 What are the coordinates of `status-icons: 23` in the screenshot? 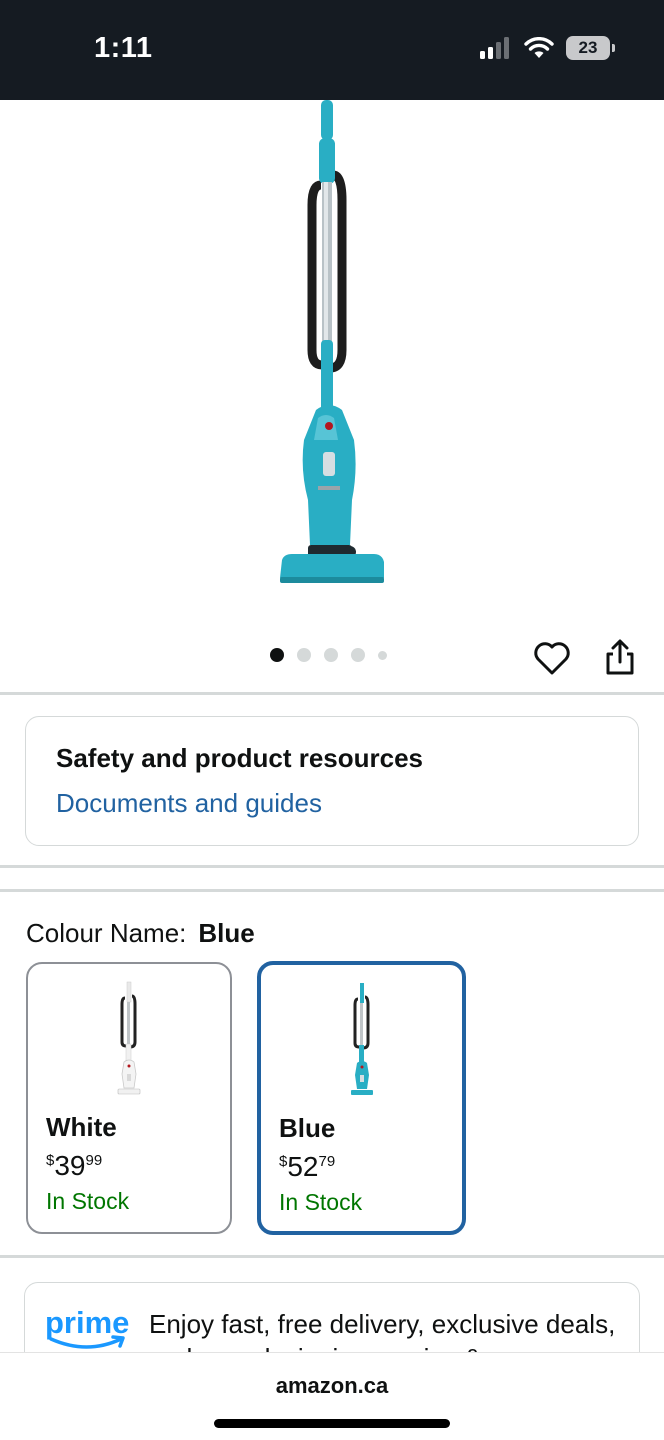 It's located at (547, 48).